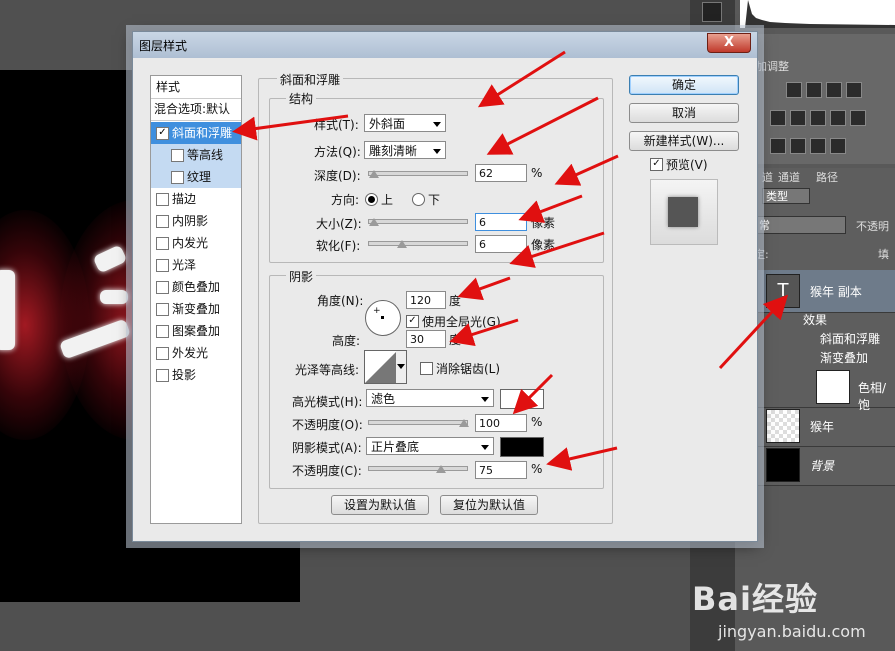 The image size is (895, 651). I want to click on arrow-size-input, so click(550, 208).